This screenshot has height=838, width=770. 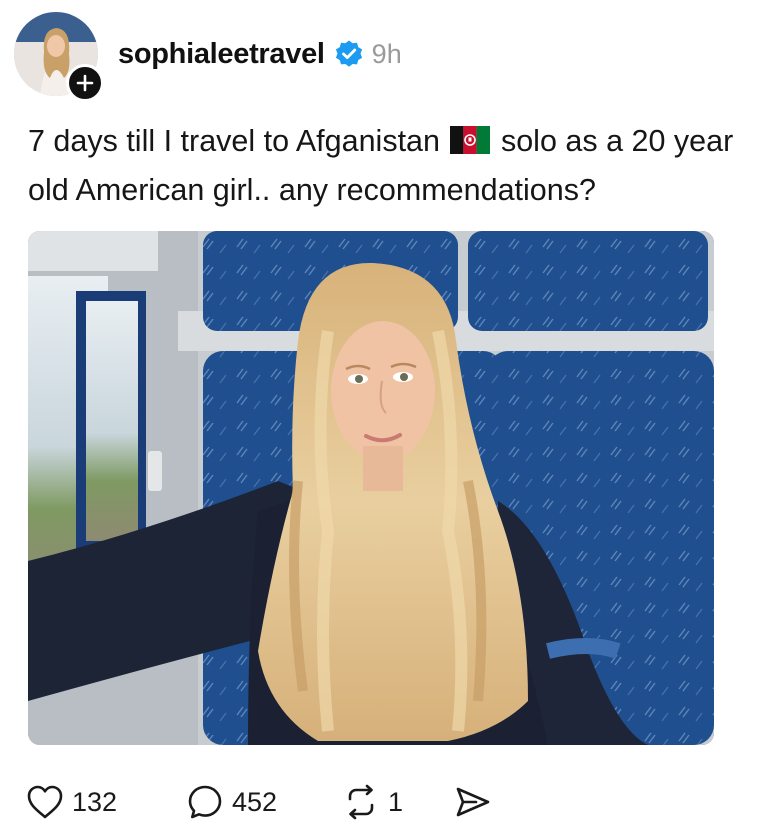 What do you see at coordinates (396, 801) in the screenshot?
I see `repost-count: 1` at bounding box center [396, 801].